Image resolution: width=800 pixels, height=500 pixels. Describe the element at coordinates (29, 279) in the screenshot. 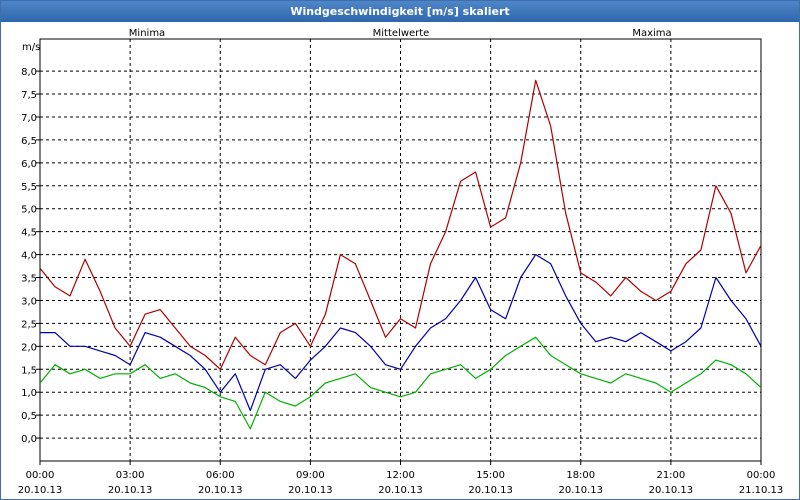

I see `y-tick-label: 3,5` at that location.